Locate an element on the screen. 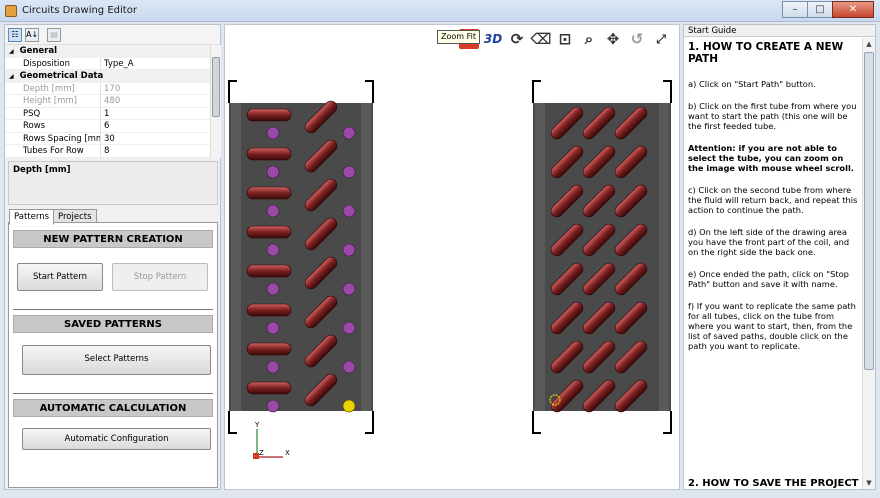 The image size is (880, 498). property-value: 30 is located at coordinates (155, 139).